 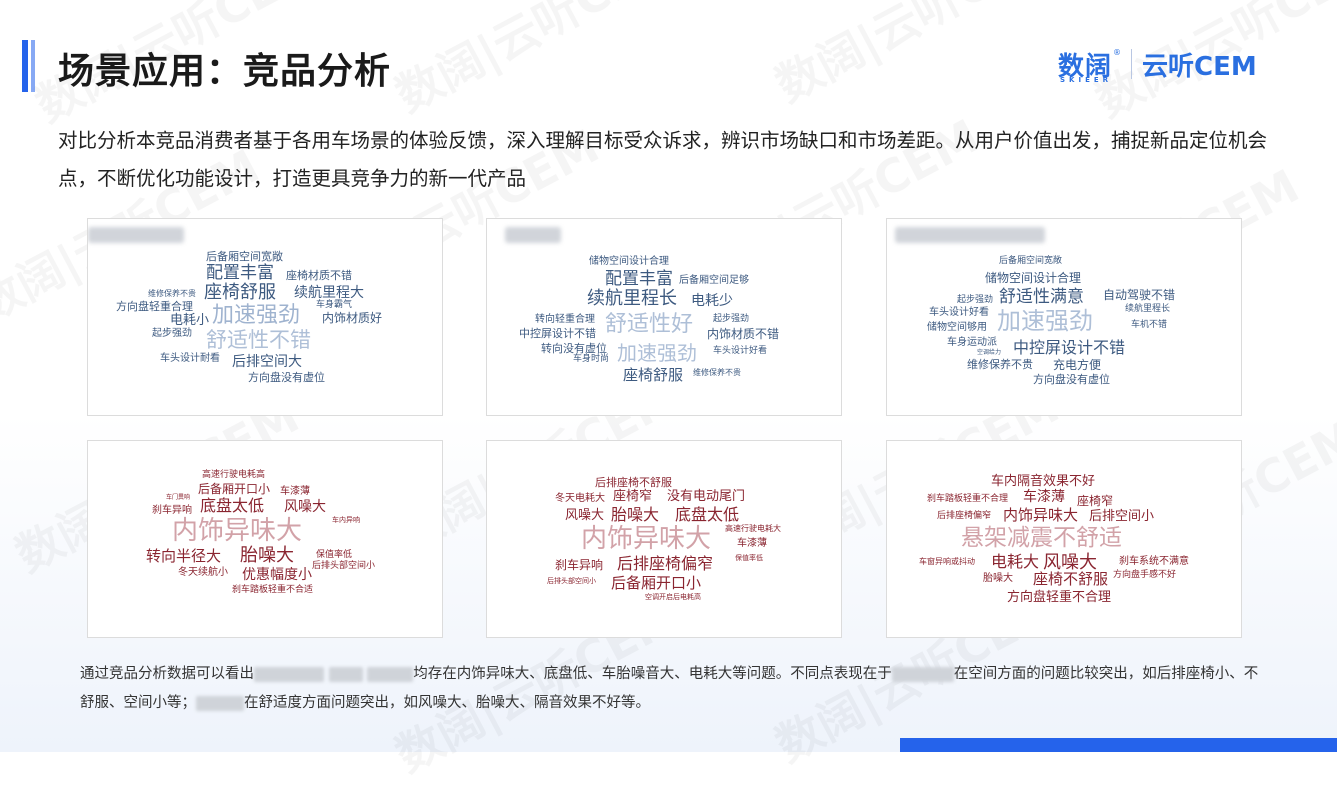 What do you see at coordinates (273, 590) in the screenshot?
I see `cloud-word: 刹车踏板轻重不合适` at bounding box center [273, 590].